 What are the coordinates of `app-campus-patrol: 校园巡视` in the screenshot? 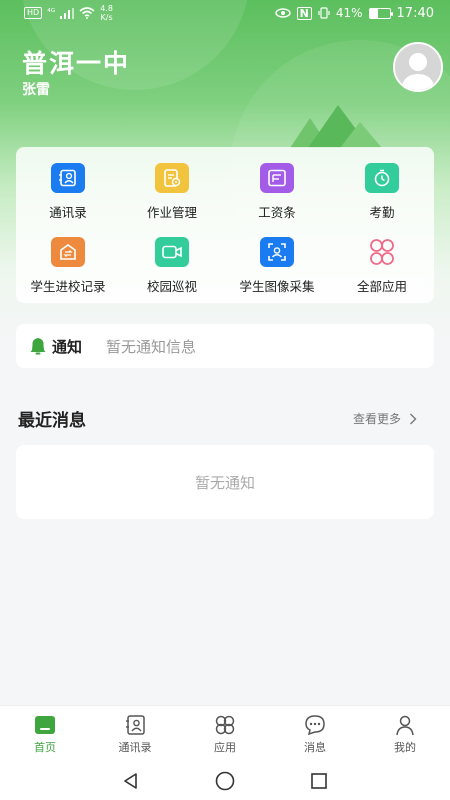 It's located at (172, 268).